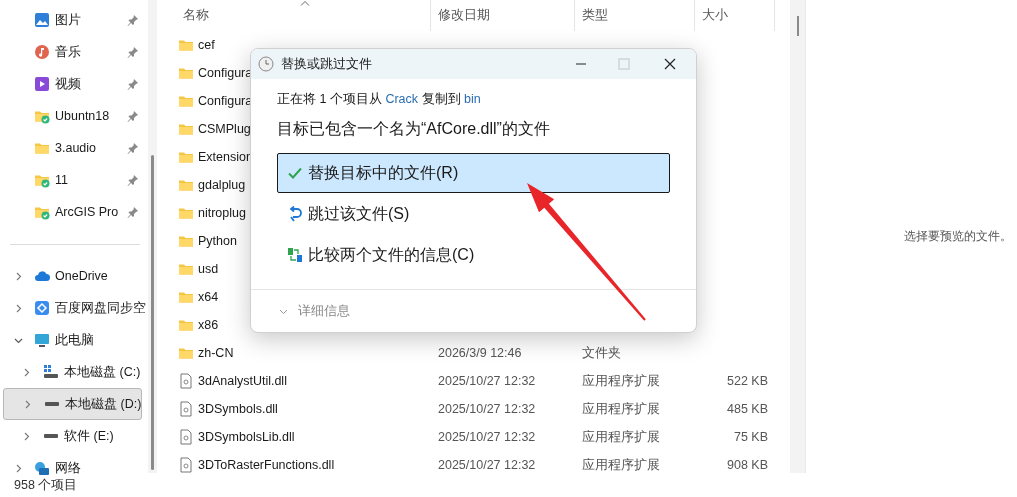 The width and height of the screenshot is (1017, 497). What do you see at coordinates (314, 311) in the screenshot?
I see `details-toggle: 详细信息` at bounding box center [314, 311].